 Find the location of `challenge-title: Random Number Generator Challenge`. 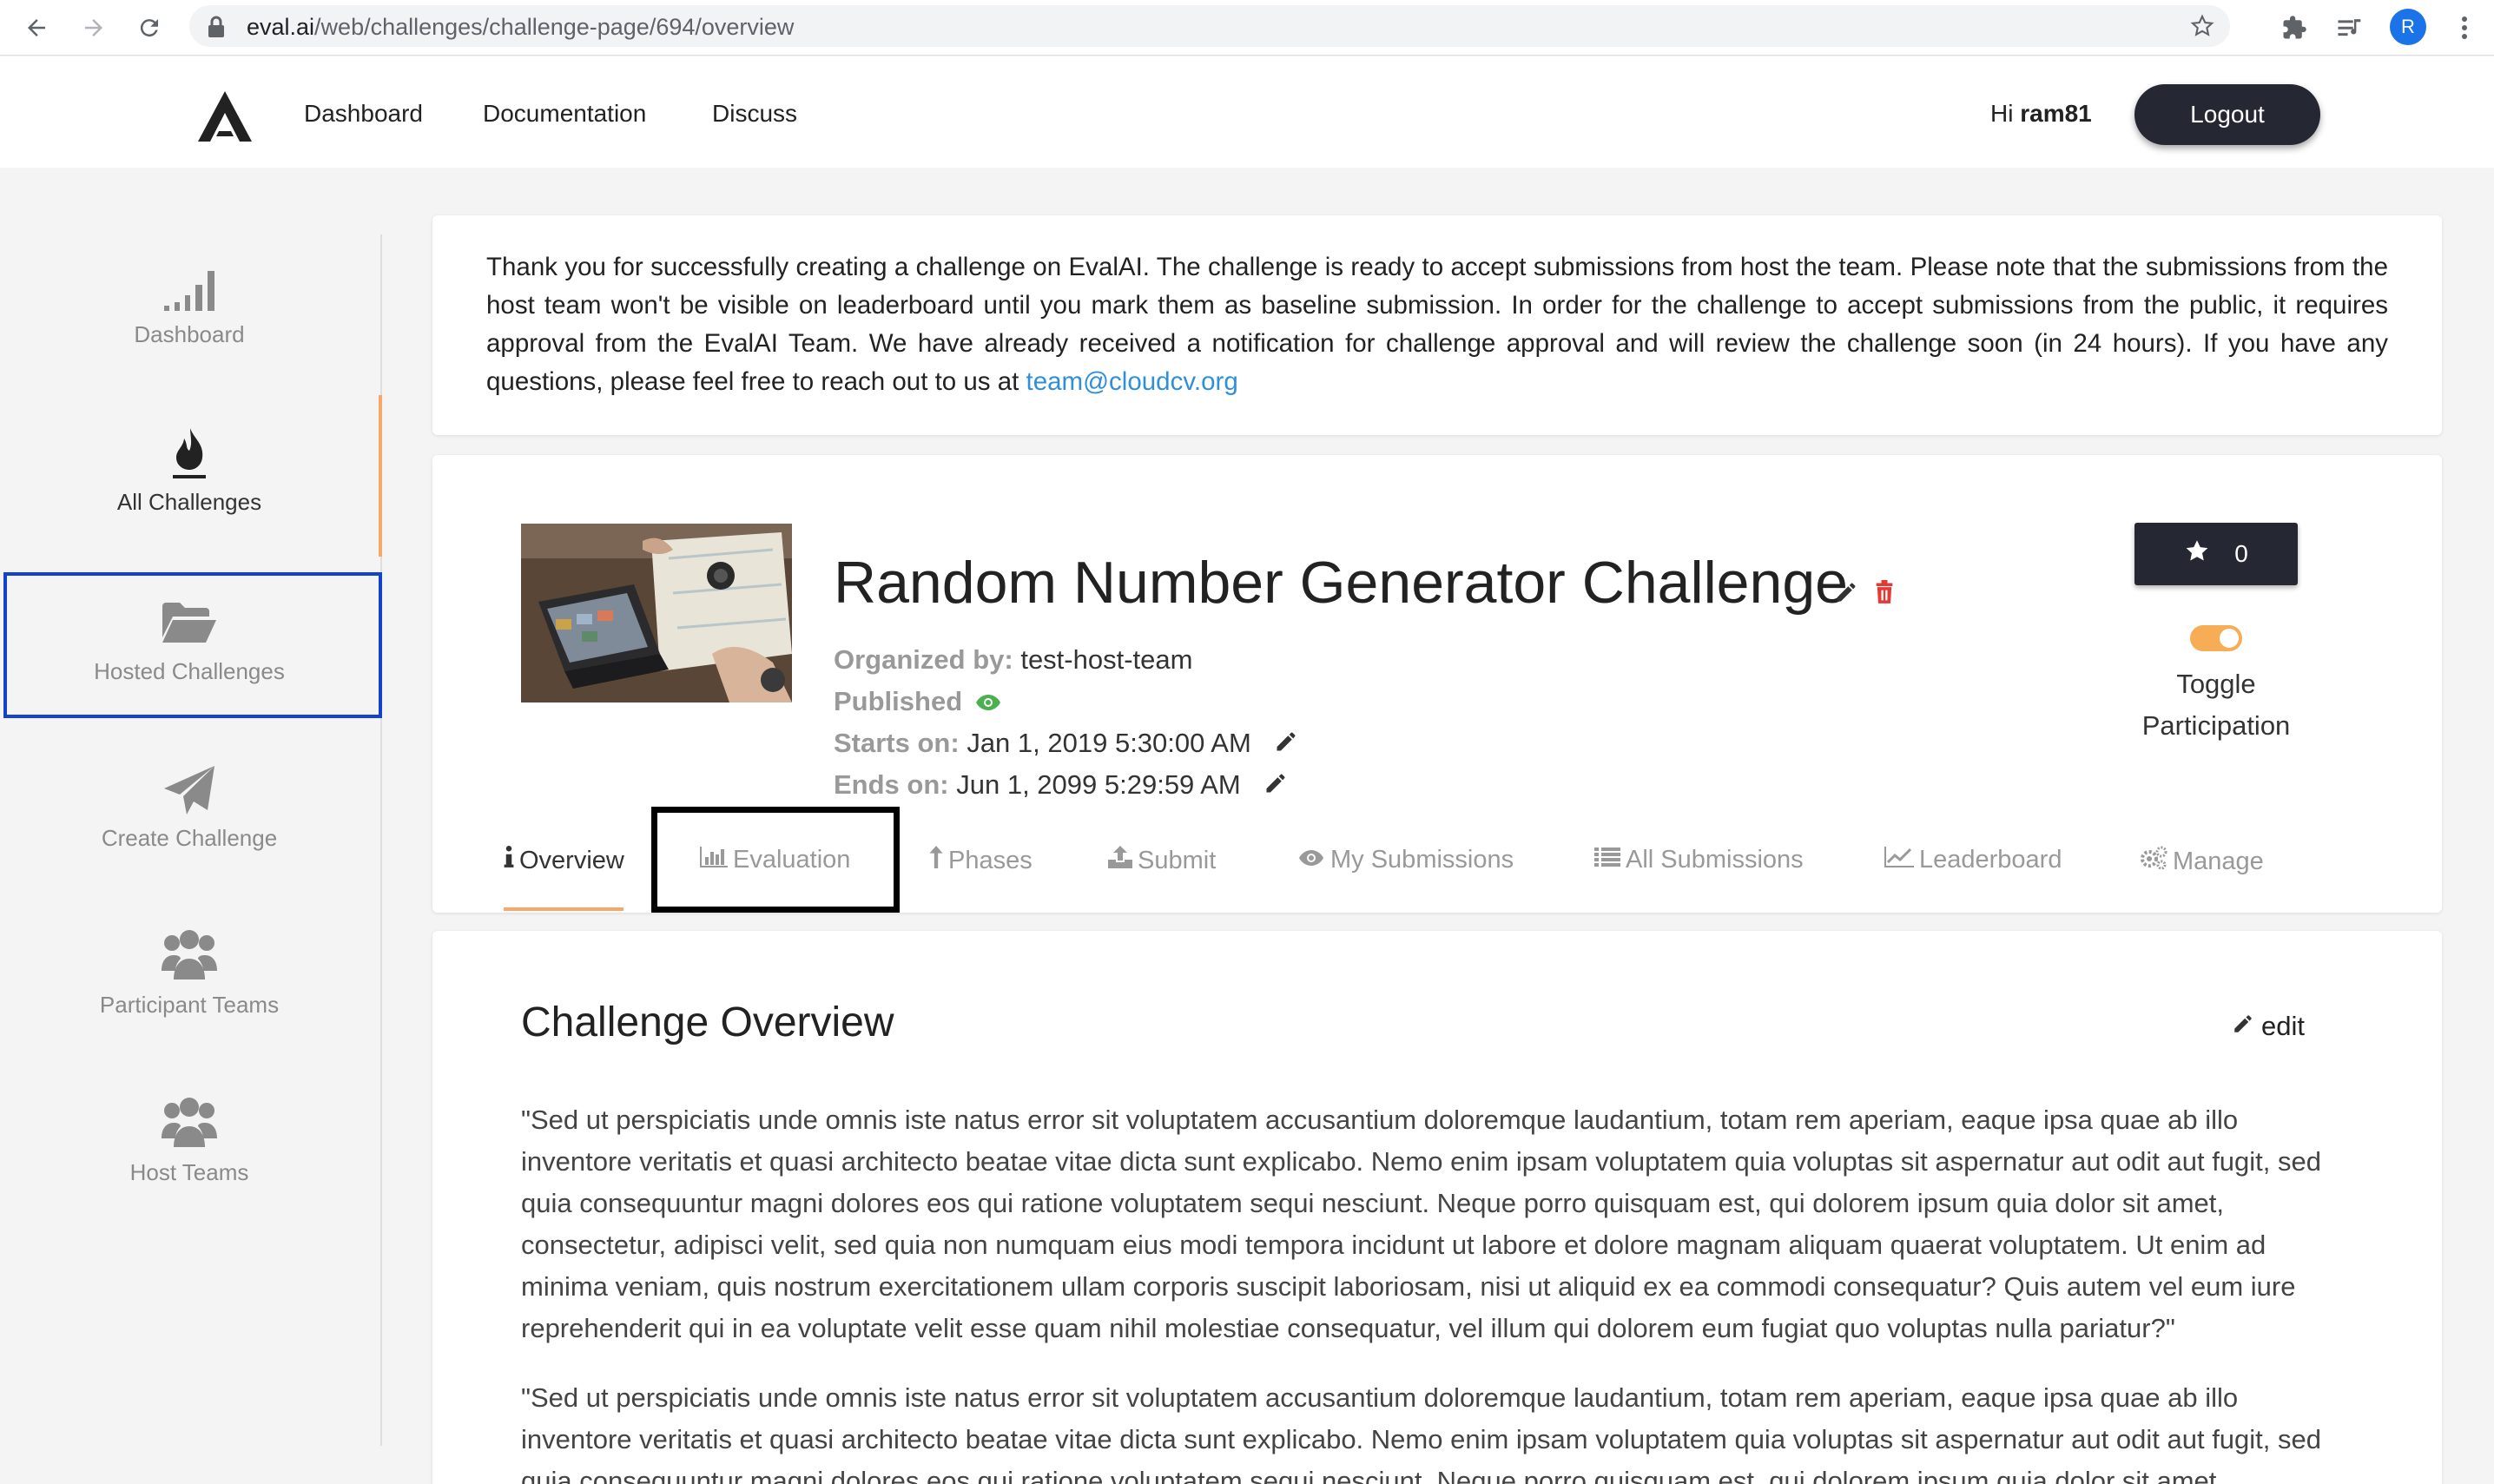

challenge-title: Random Number Generator Challenge is located at coordinates (1341, 583).